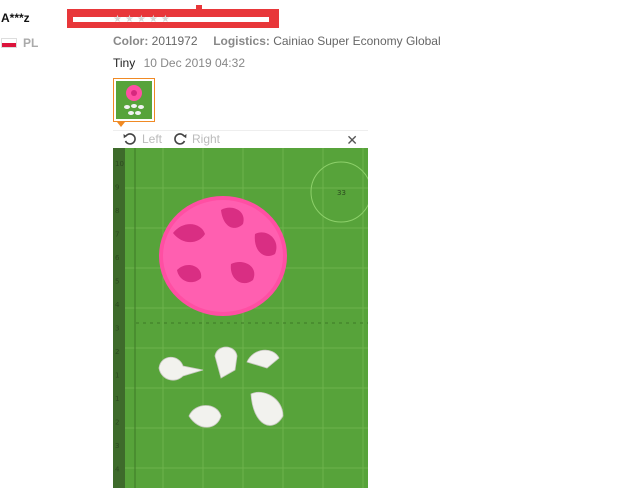 The image size is (628, 494). What do you see at coordinates (206, 139) in the screenshot?
I see `rotate-right-label: Right` at bounding box center [206, 139].